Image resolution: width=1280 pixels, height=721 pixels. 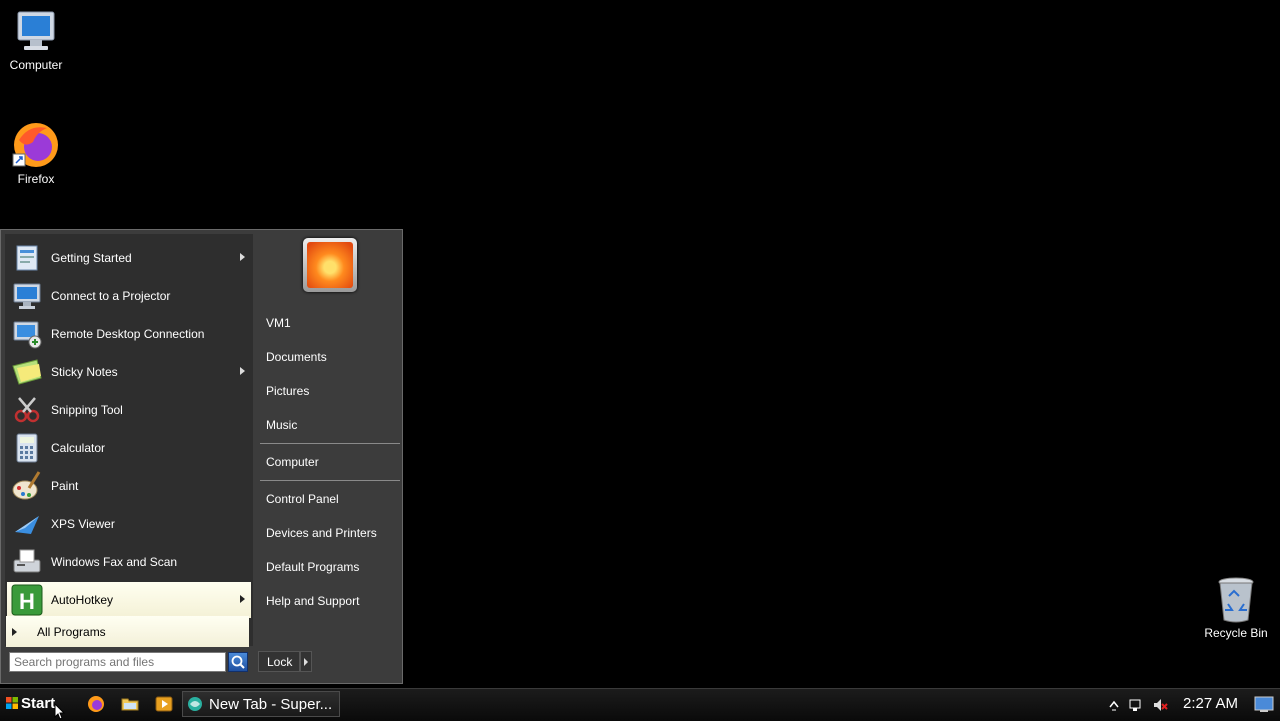 What do you see at coordinates (130, 704) in the screenshot?
I see `explorer-folder-icon` at bounding box center [130, 704].